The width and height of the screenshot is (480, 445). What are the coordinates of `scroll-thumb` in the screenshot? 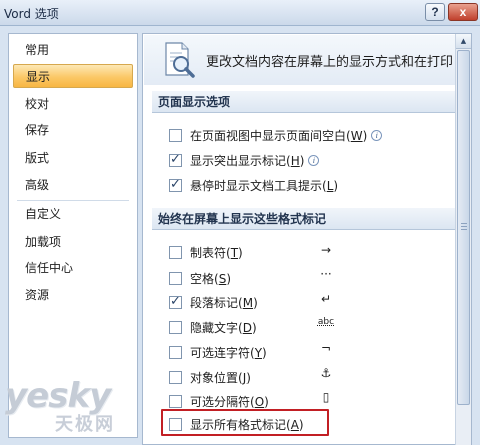 It's located at (463, 227).